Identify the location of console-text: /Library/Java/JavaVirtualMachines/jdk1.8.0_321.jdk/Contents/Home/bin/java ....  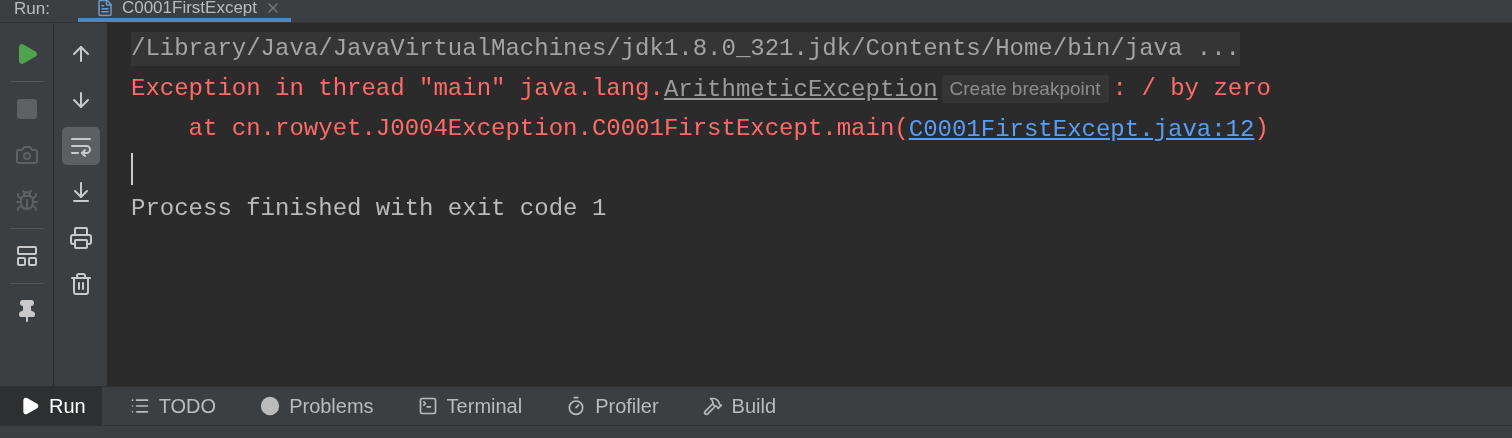
(685, 49).